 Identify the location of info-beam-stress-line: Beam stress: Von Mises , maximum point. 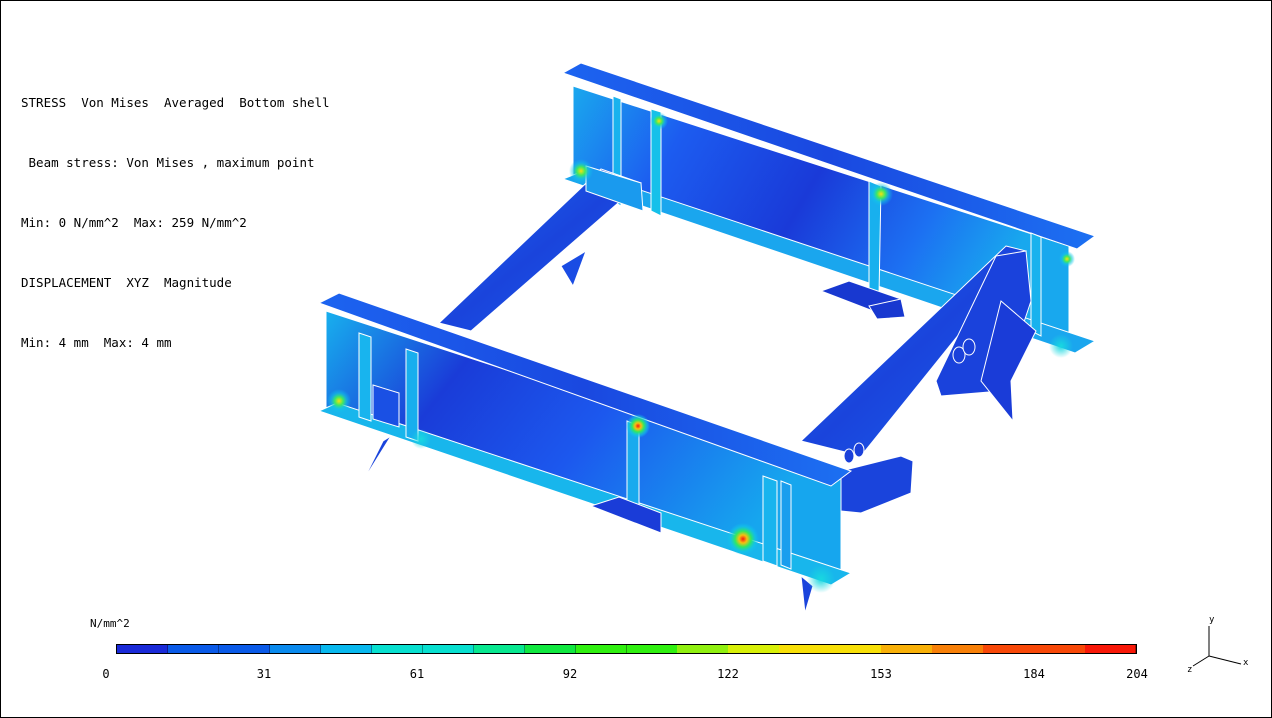
(168, 162).